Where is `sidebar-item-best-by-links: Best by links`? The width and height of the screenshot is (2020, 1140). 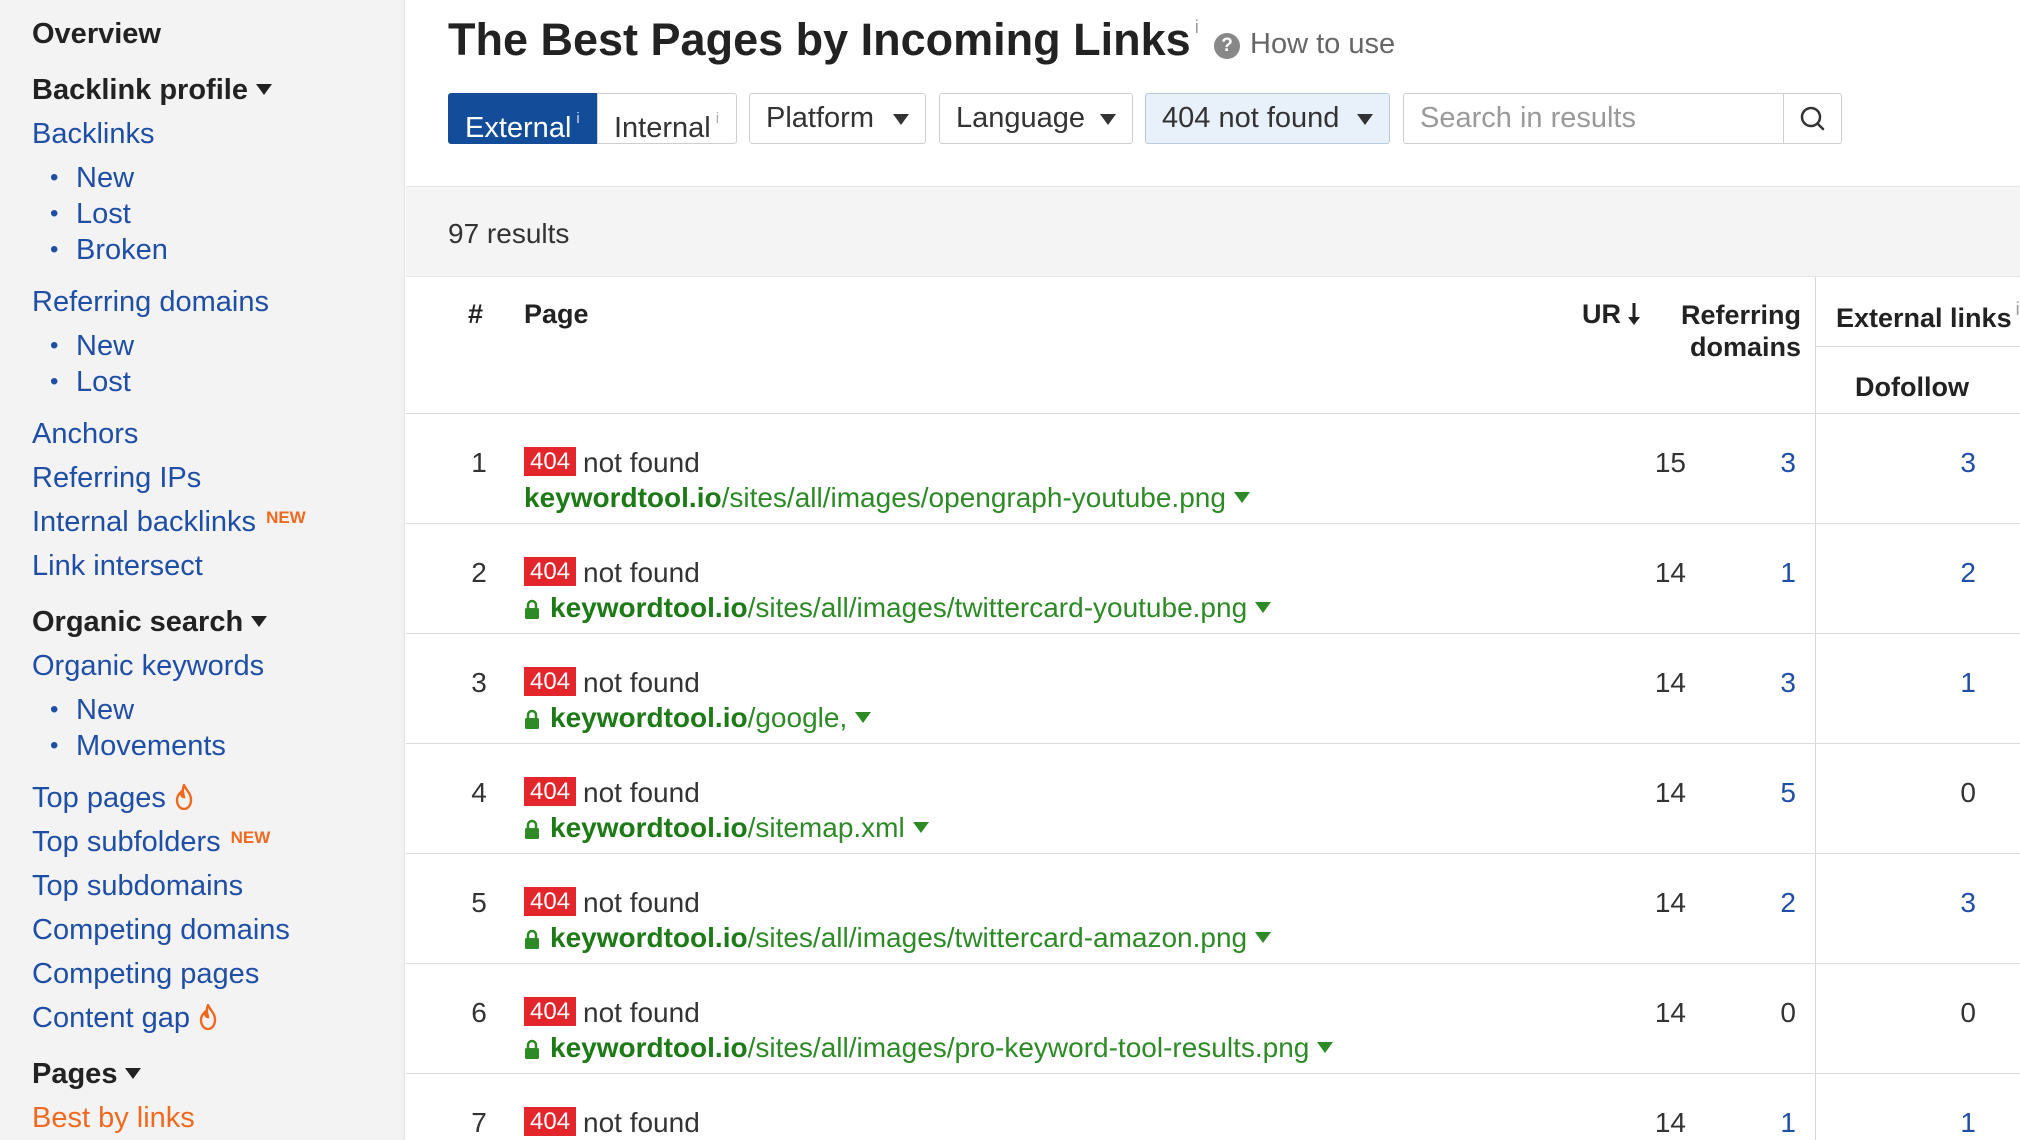 sidebar-item-best-by-links: Best by links is located at coordinates (113, 1118).